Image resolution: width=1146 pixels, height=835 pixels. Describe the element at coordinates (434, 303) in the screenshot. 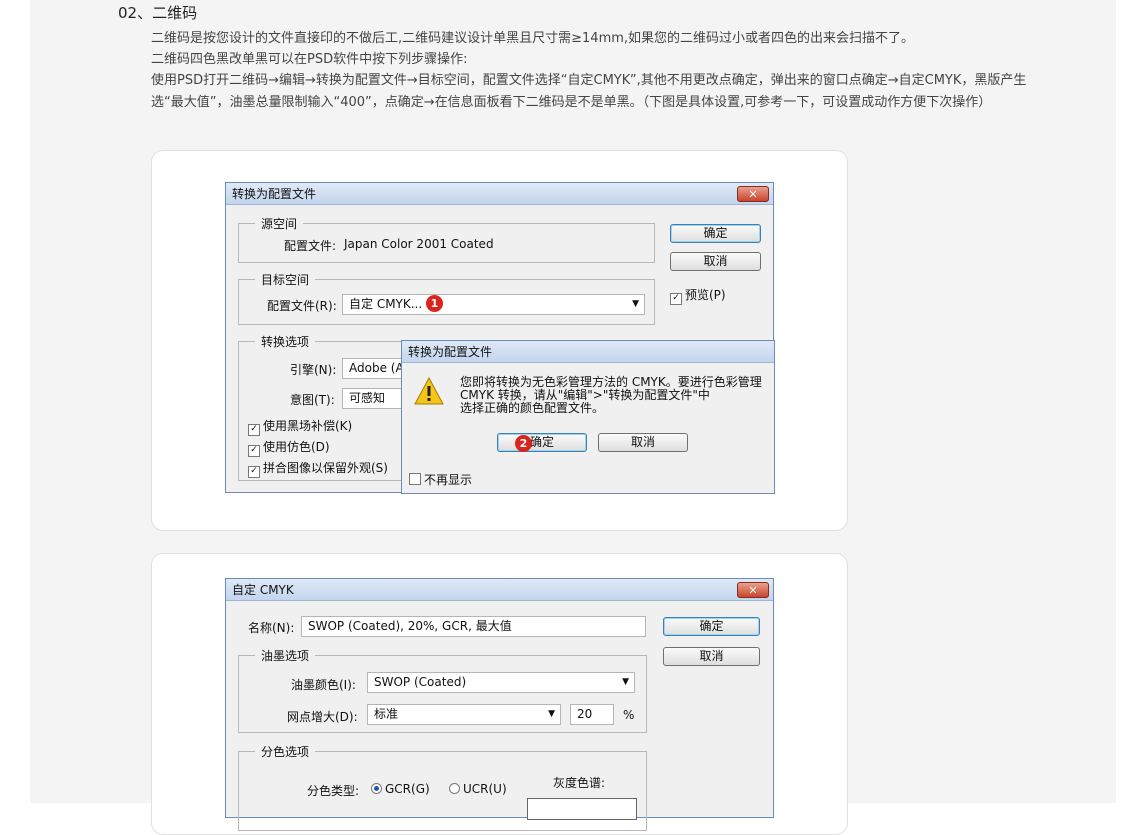

I see `step-badge-1: 1` at that location.